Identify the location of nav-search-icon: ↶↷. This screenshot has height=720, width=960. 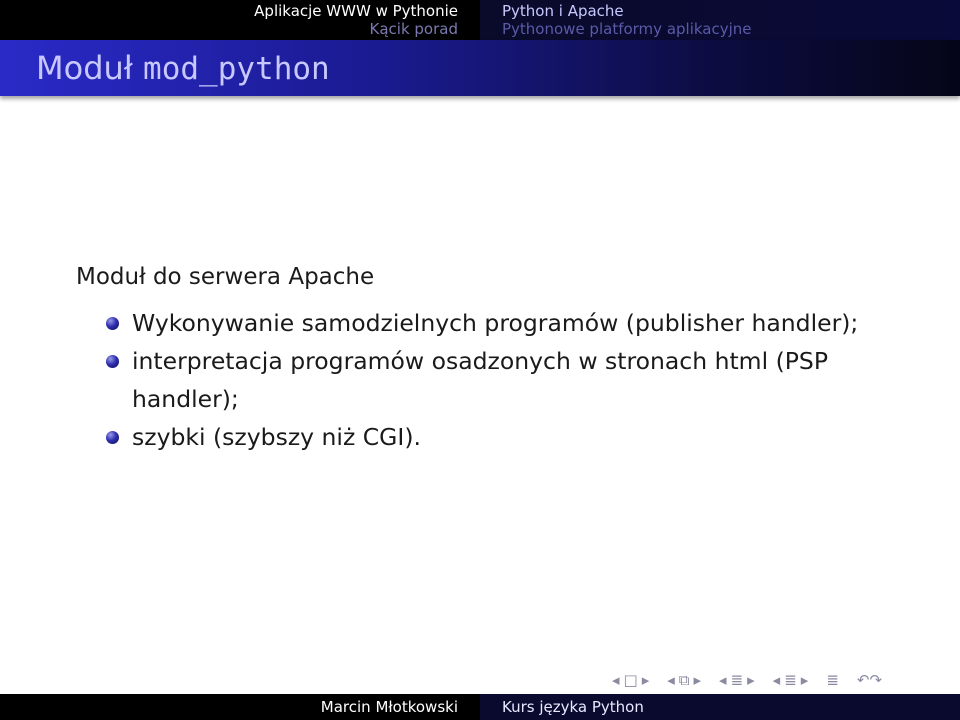
(869, 680).